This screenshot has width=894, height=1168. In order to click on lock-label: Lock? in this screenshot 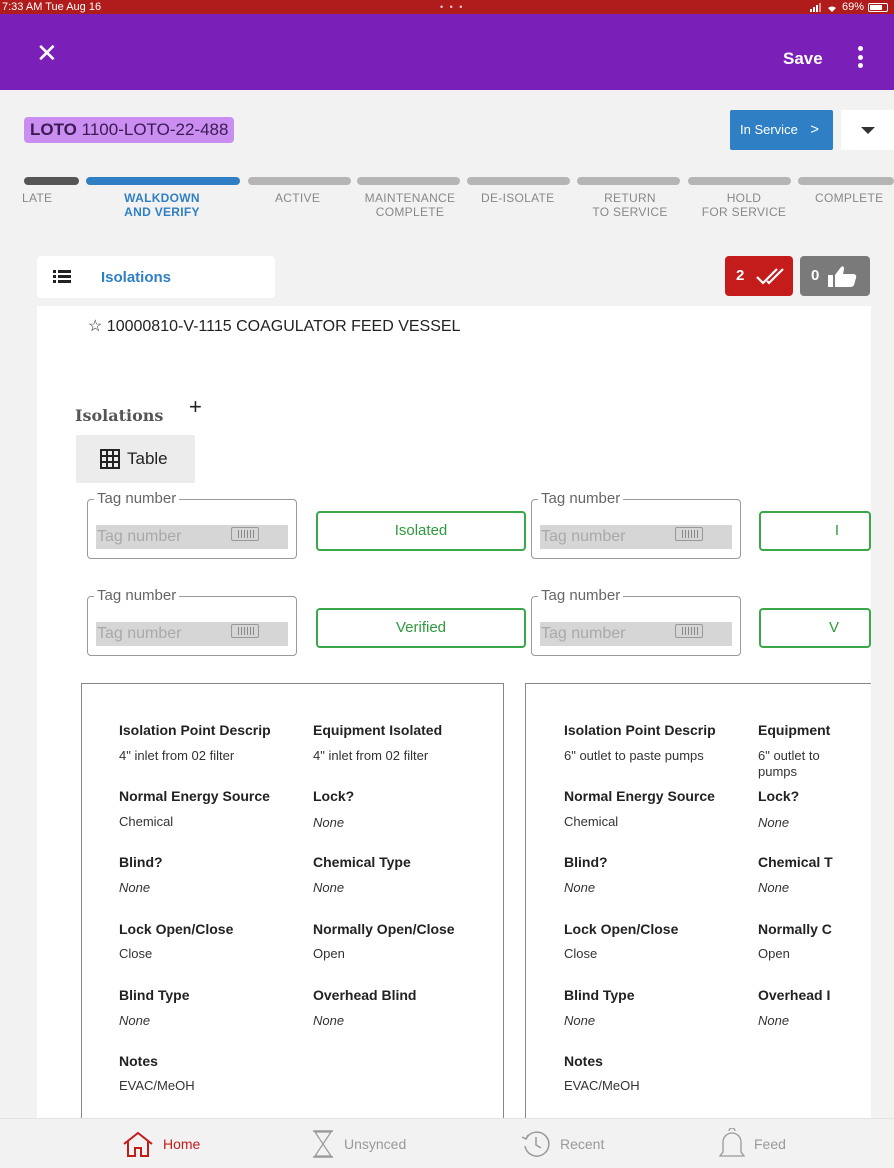, I will do `click(334, 796)`.